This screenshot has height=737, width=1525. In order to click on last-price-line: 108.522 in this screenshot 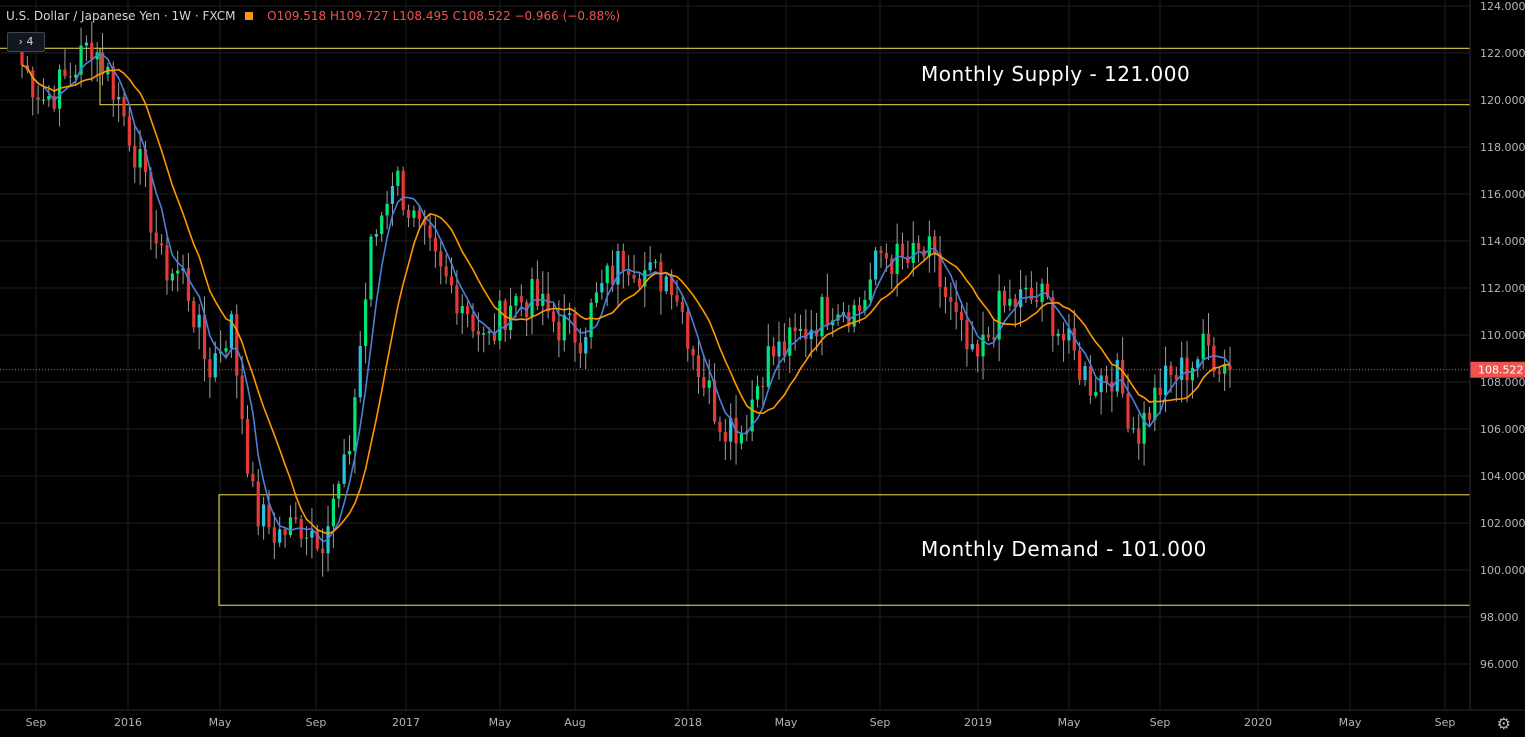, I will do `click(762, 369)`.